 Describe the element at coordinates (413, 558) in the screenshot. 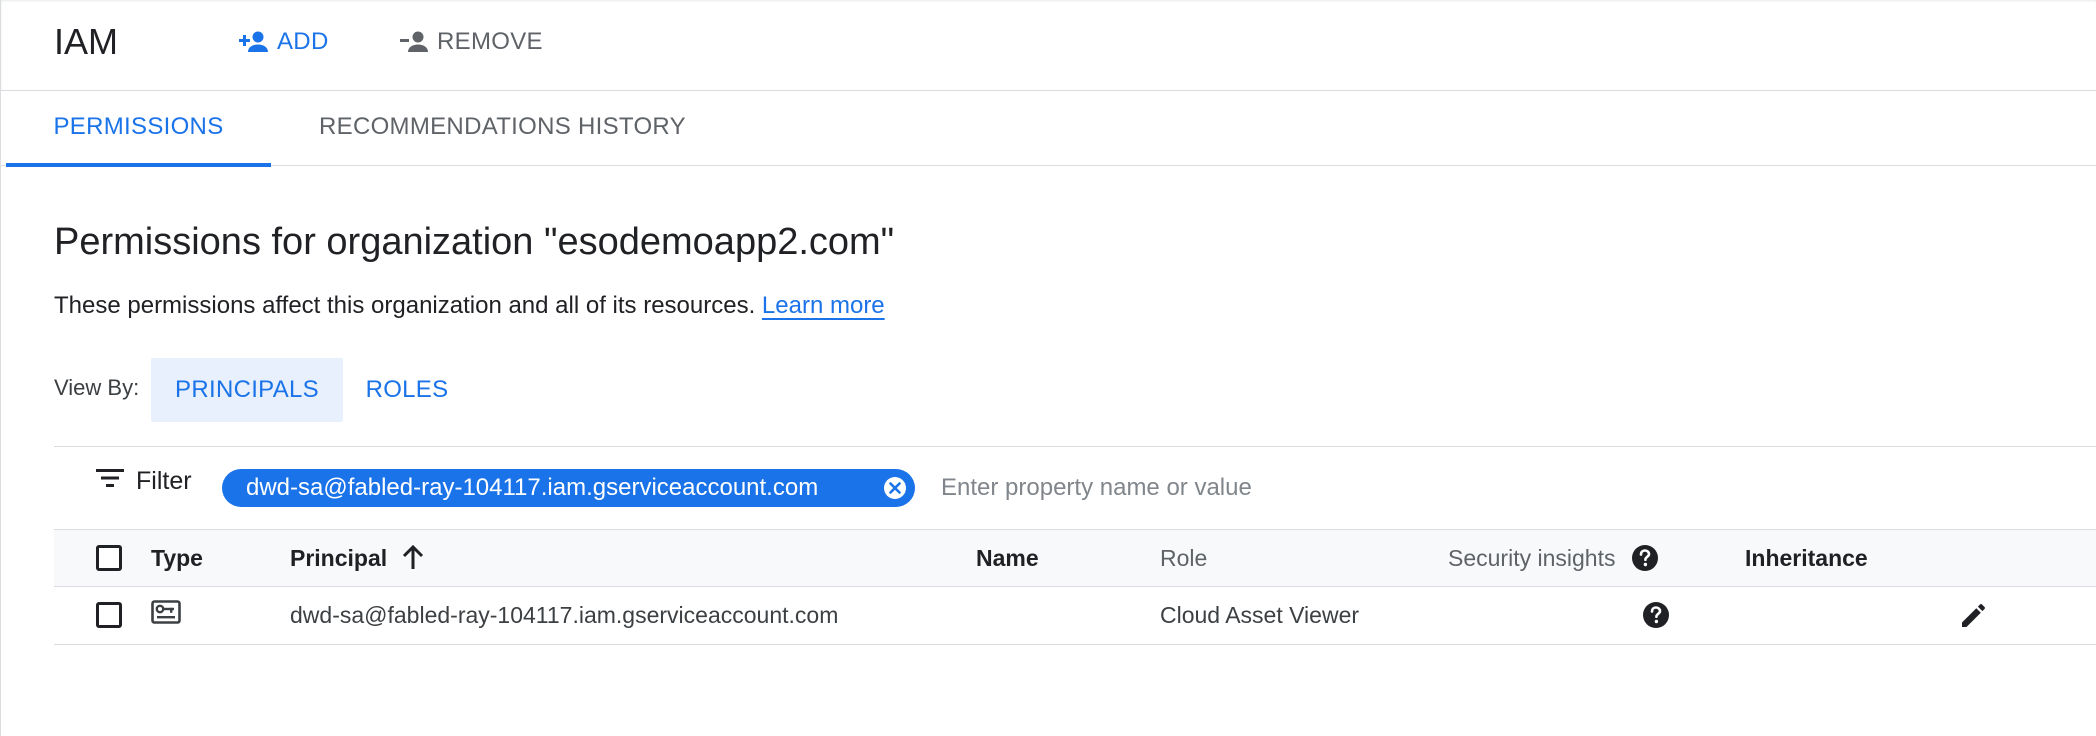

I see `sort-arrow-up-icon` at that location.